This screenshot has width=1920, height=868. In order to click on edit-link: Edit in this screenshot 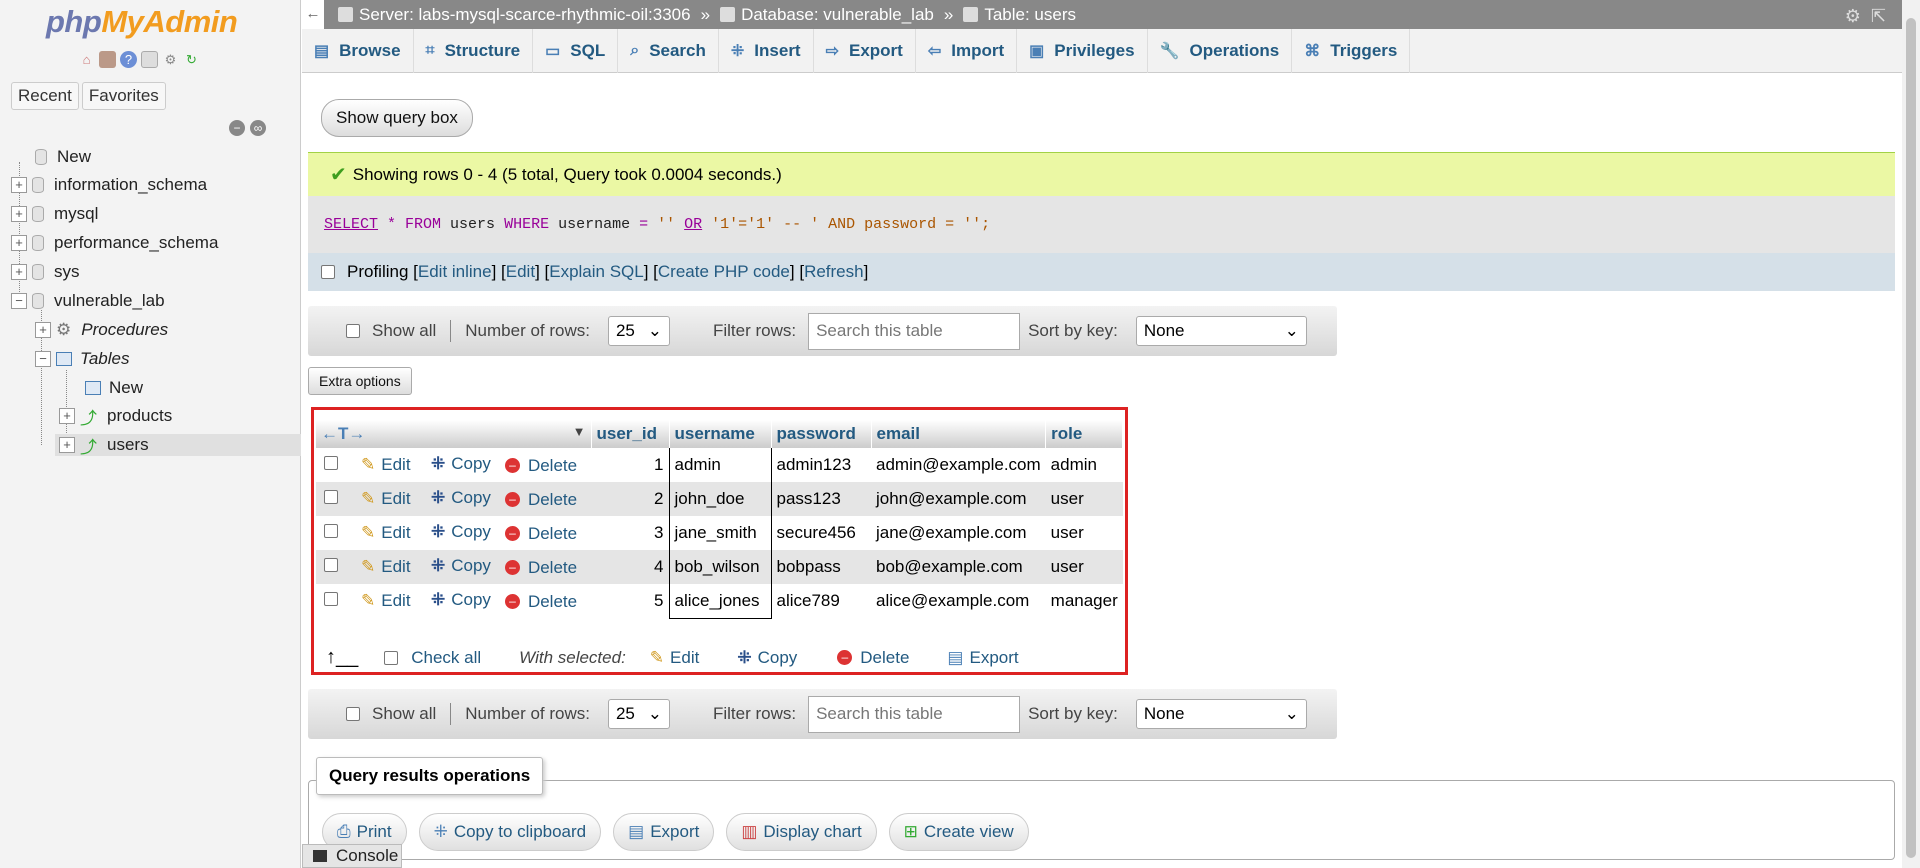, I will do `click(520, 272)`.